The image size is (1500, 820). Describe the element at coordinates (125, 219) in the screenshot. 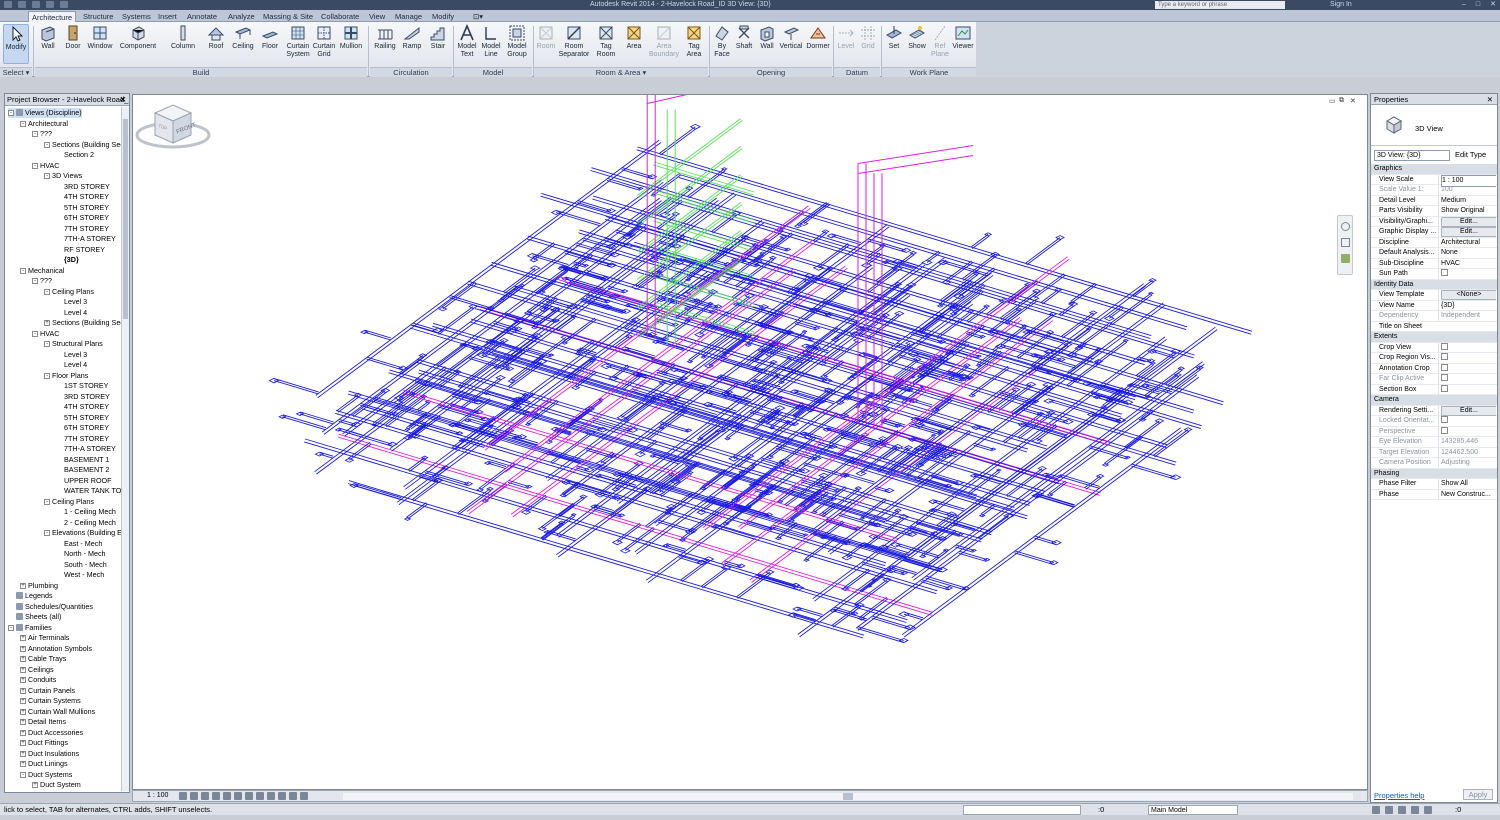

I see `scrollbar-thumb` at that location.